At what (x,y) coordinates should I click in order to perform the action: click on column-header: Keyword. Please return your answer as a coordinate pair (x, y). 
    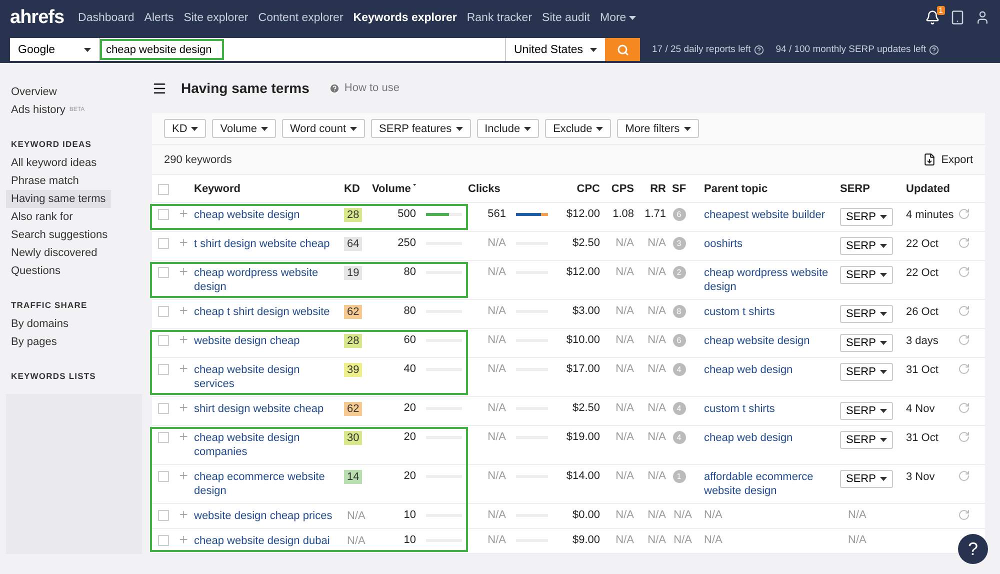
    Looking at the image, I should click on (269, 188).